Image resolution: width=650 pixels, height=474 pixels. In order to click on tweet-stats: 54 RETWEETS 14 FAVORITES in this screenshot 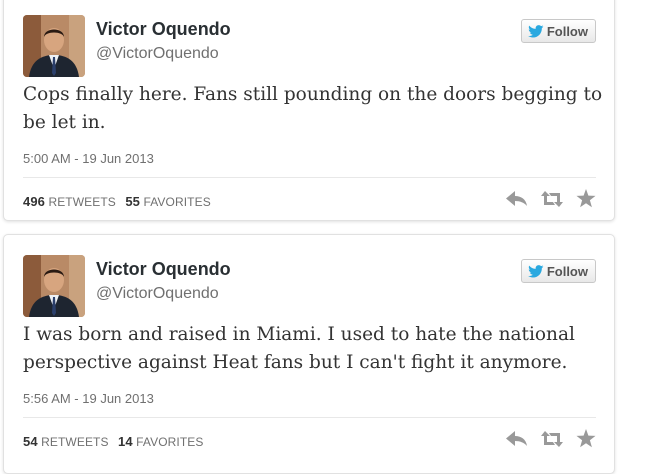, I will do `click(113, 441)`.